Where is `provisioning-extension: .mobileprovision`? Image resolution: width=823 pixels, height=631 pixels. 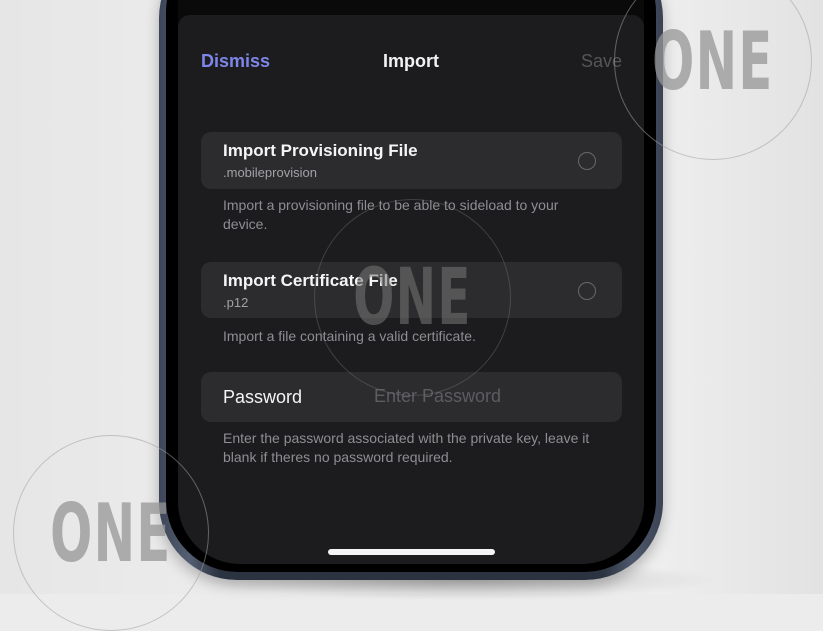
provisioning-extension: .mobileprovision is located at coordinates (270, 172).